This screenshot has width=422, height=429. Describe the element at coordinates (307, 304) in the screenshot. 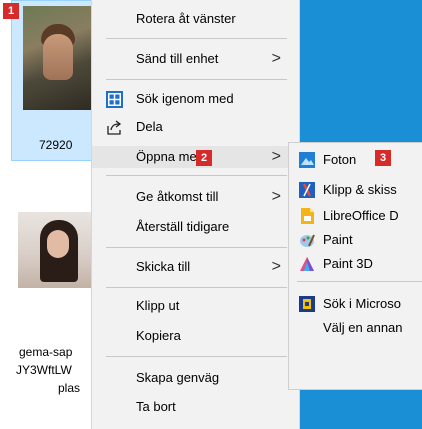

I see `store-icon` at that location.